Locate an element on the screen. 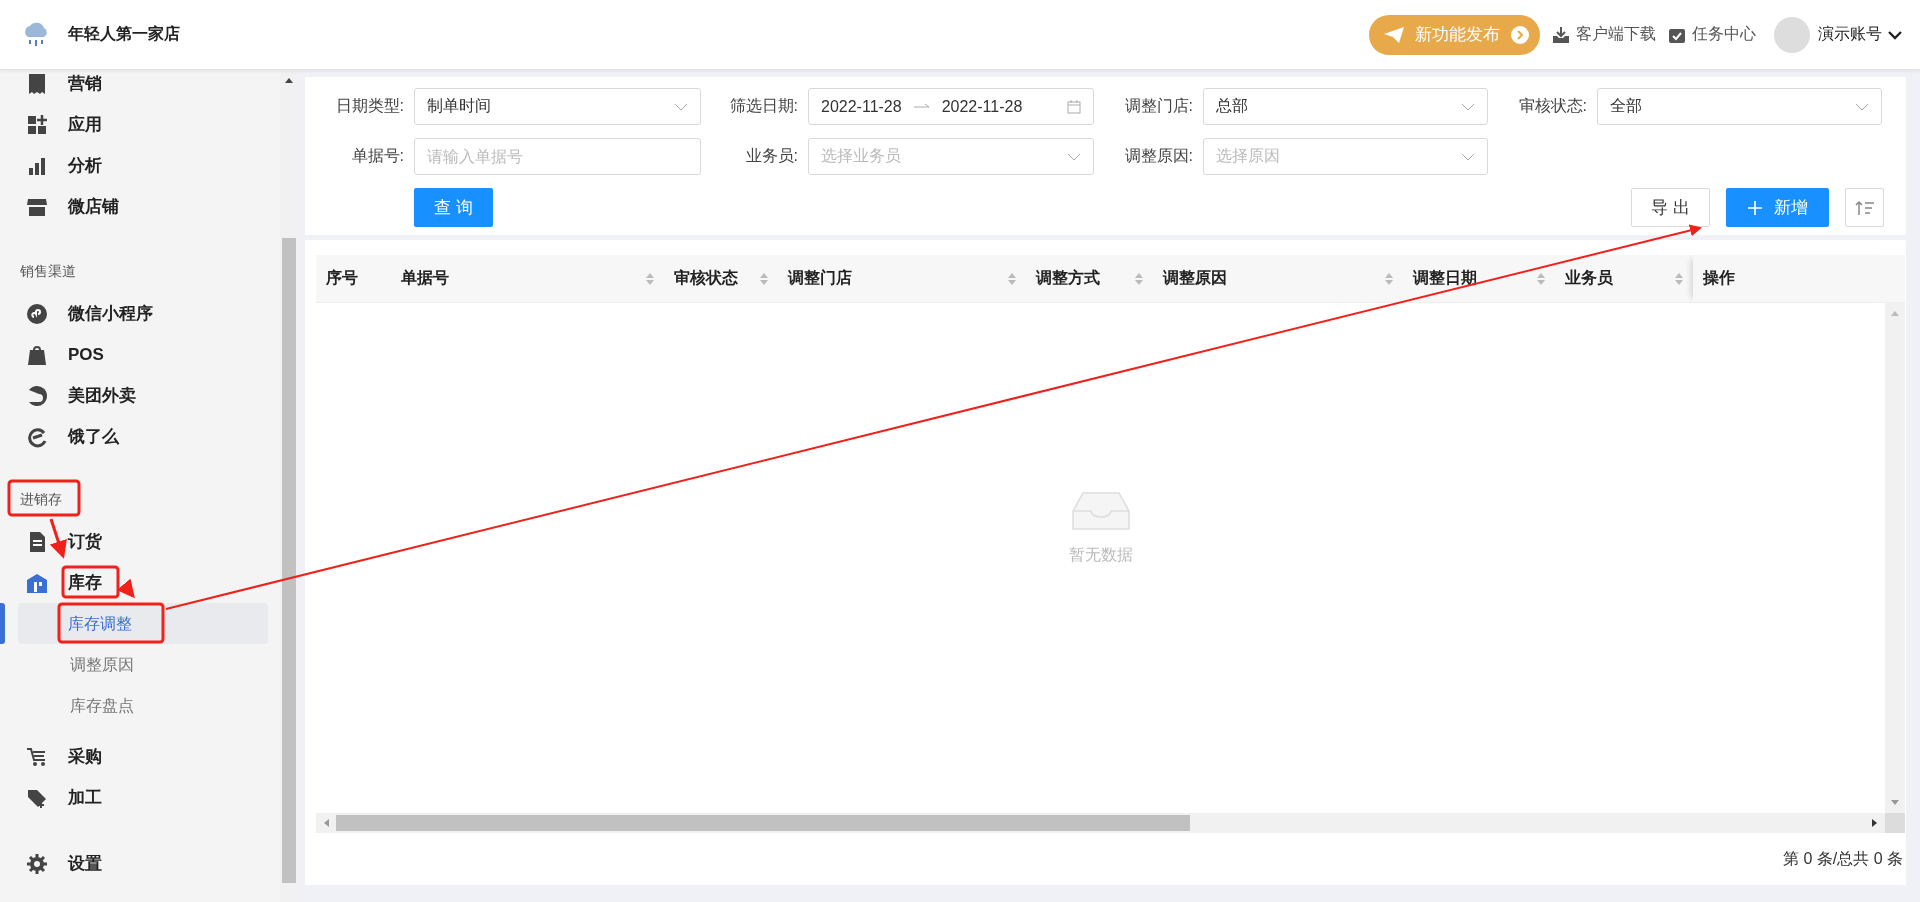 Image resolution: width=1920 pixels, height=902 pixels. scroll-left-icon is located at coordinates (326, 823).